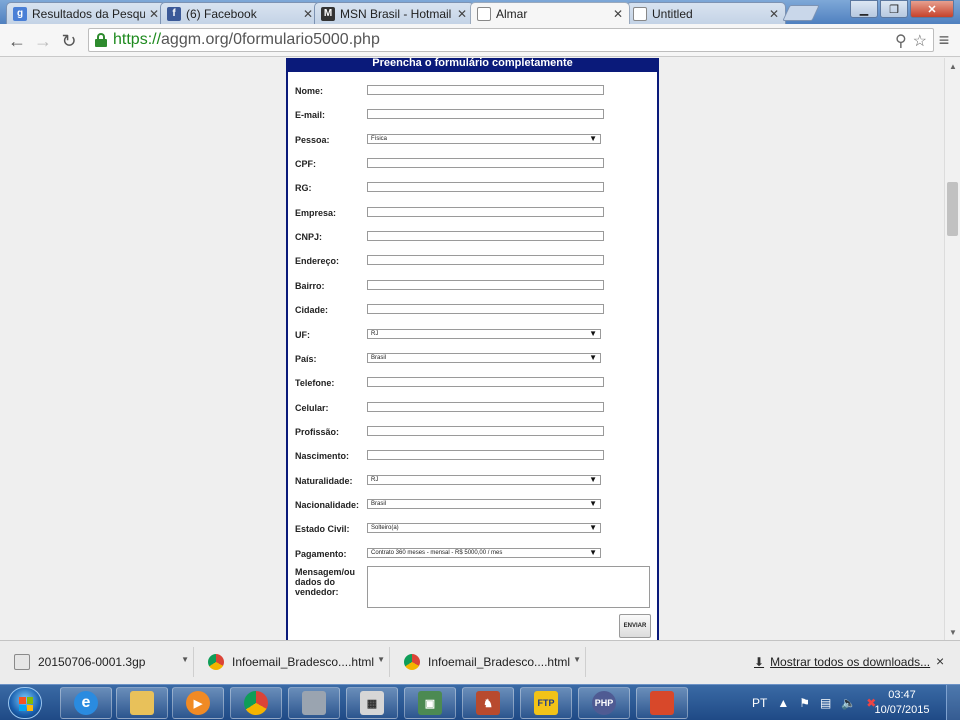 Image resolution: width=960 pixels, height=720 pixels. I want to click on taskbar-games: ♞, so click(488, 703).